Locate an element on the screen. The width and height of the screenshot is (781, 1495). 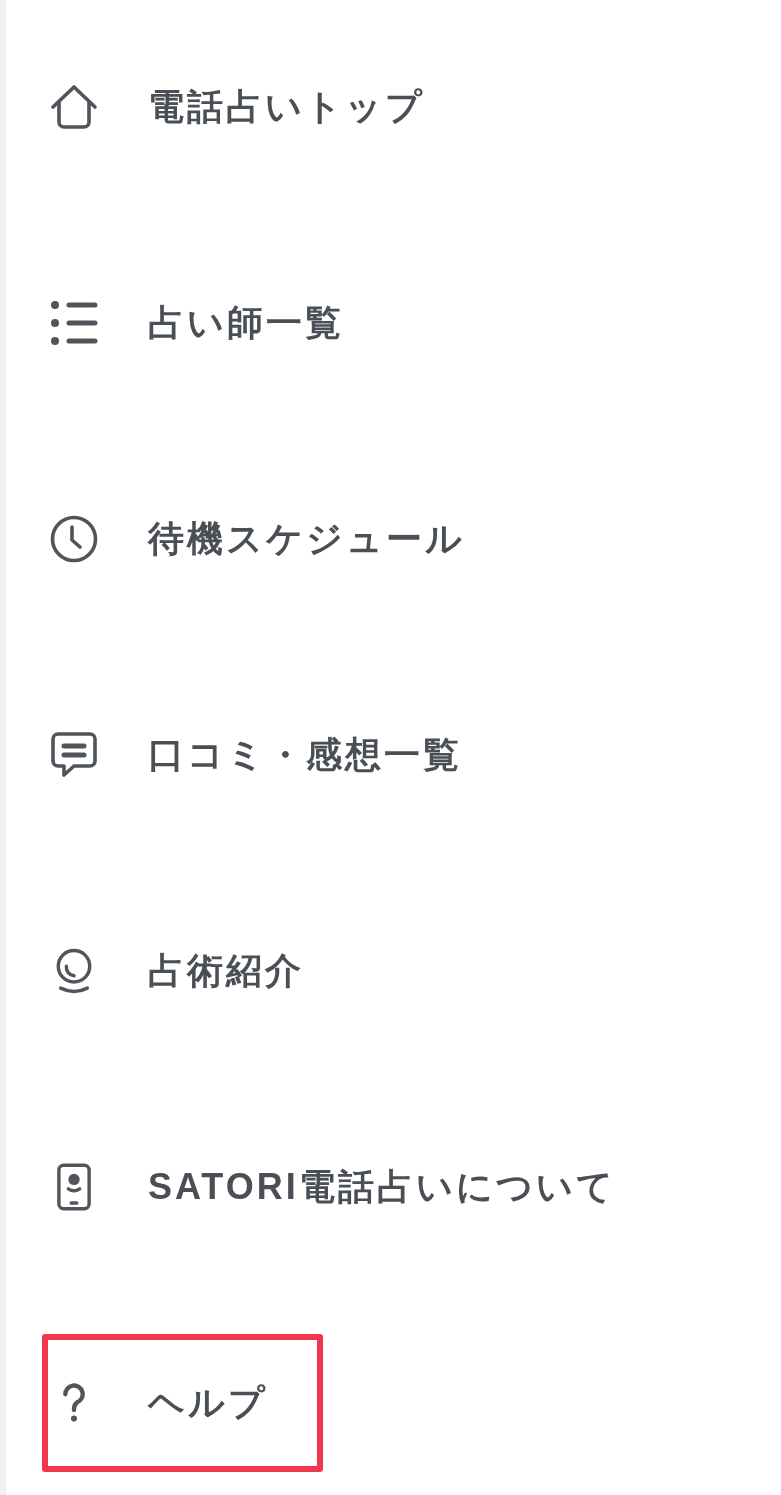
help-icon is located at coordinates (74, 1403).